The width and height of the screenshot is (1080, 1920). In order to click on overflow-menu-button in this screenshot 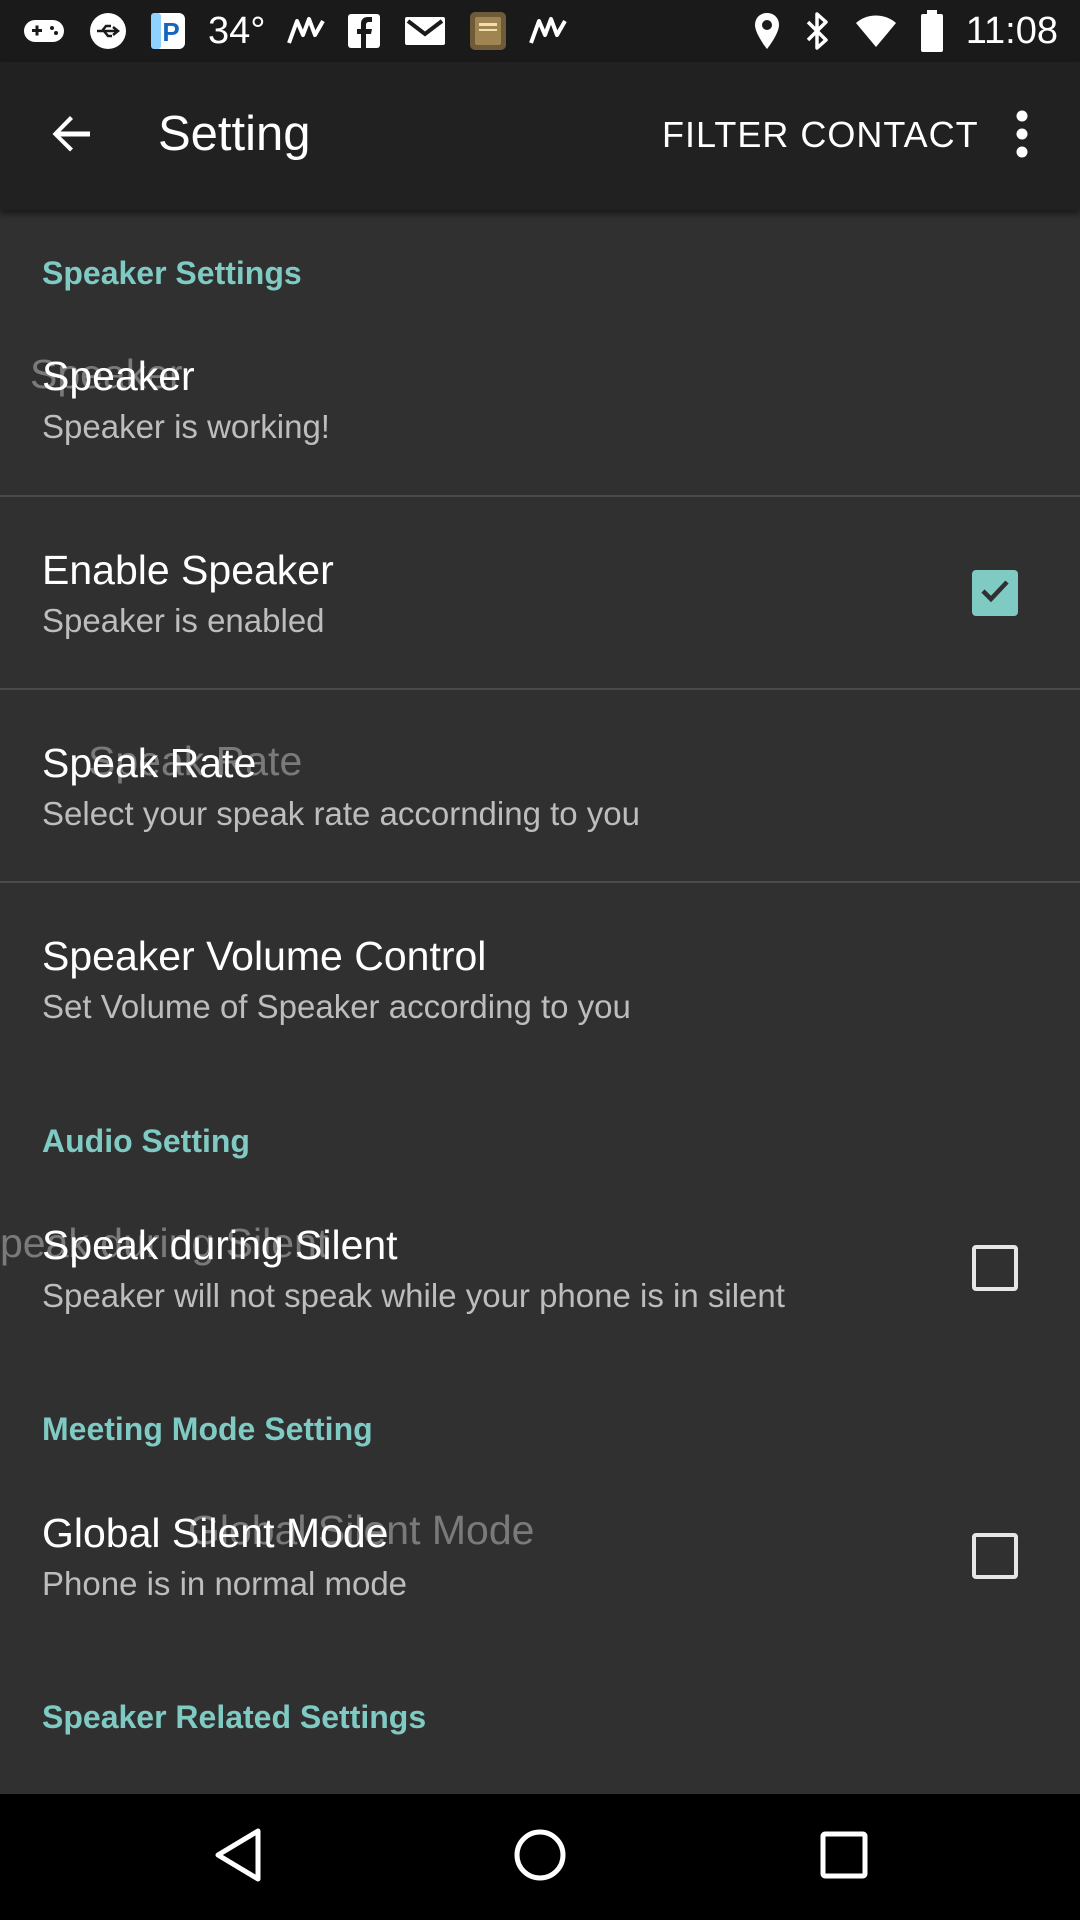, I will do `click(1022, 136)`.